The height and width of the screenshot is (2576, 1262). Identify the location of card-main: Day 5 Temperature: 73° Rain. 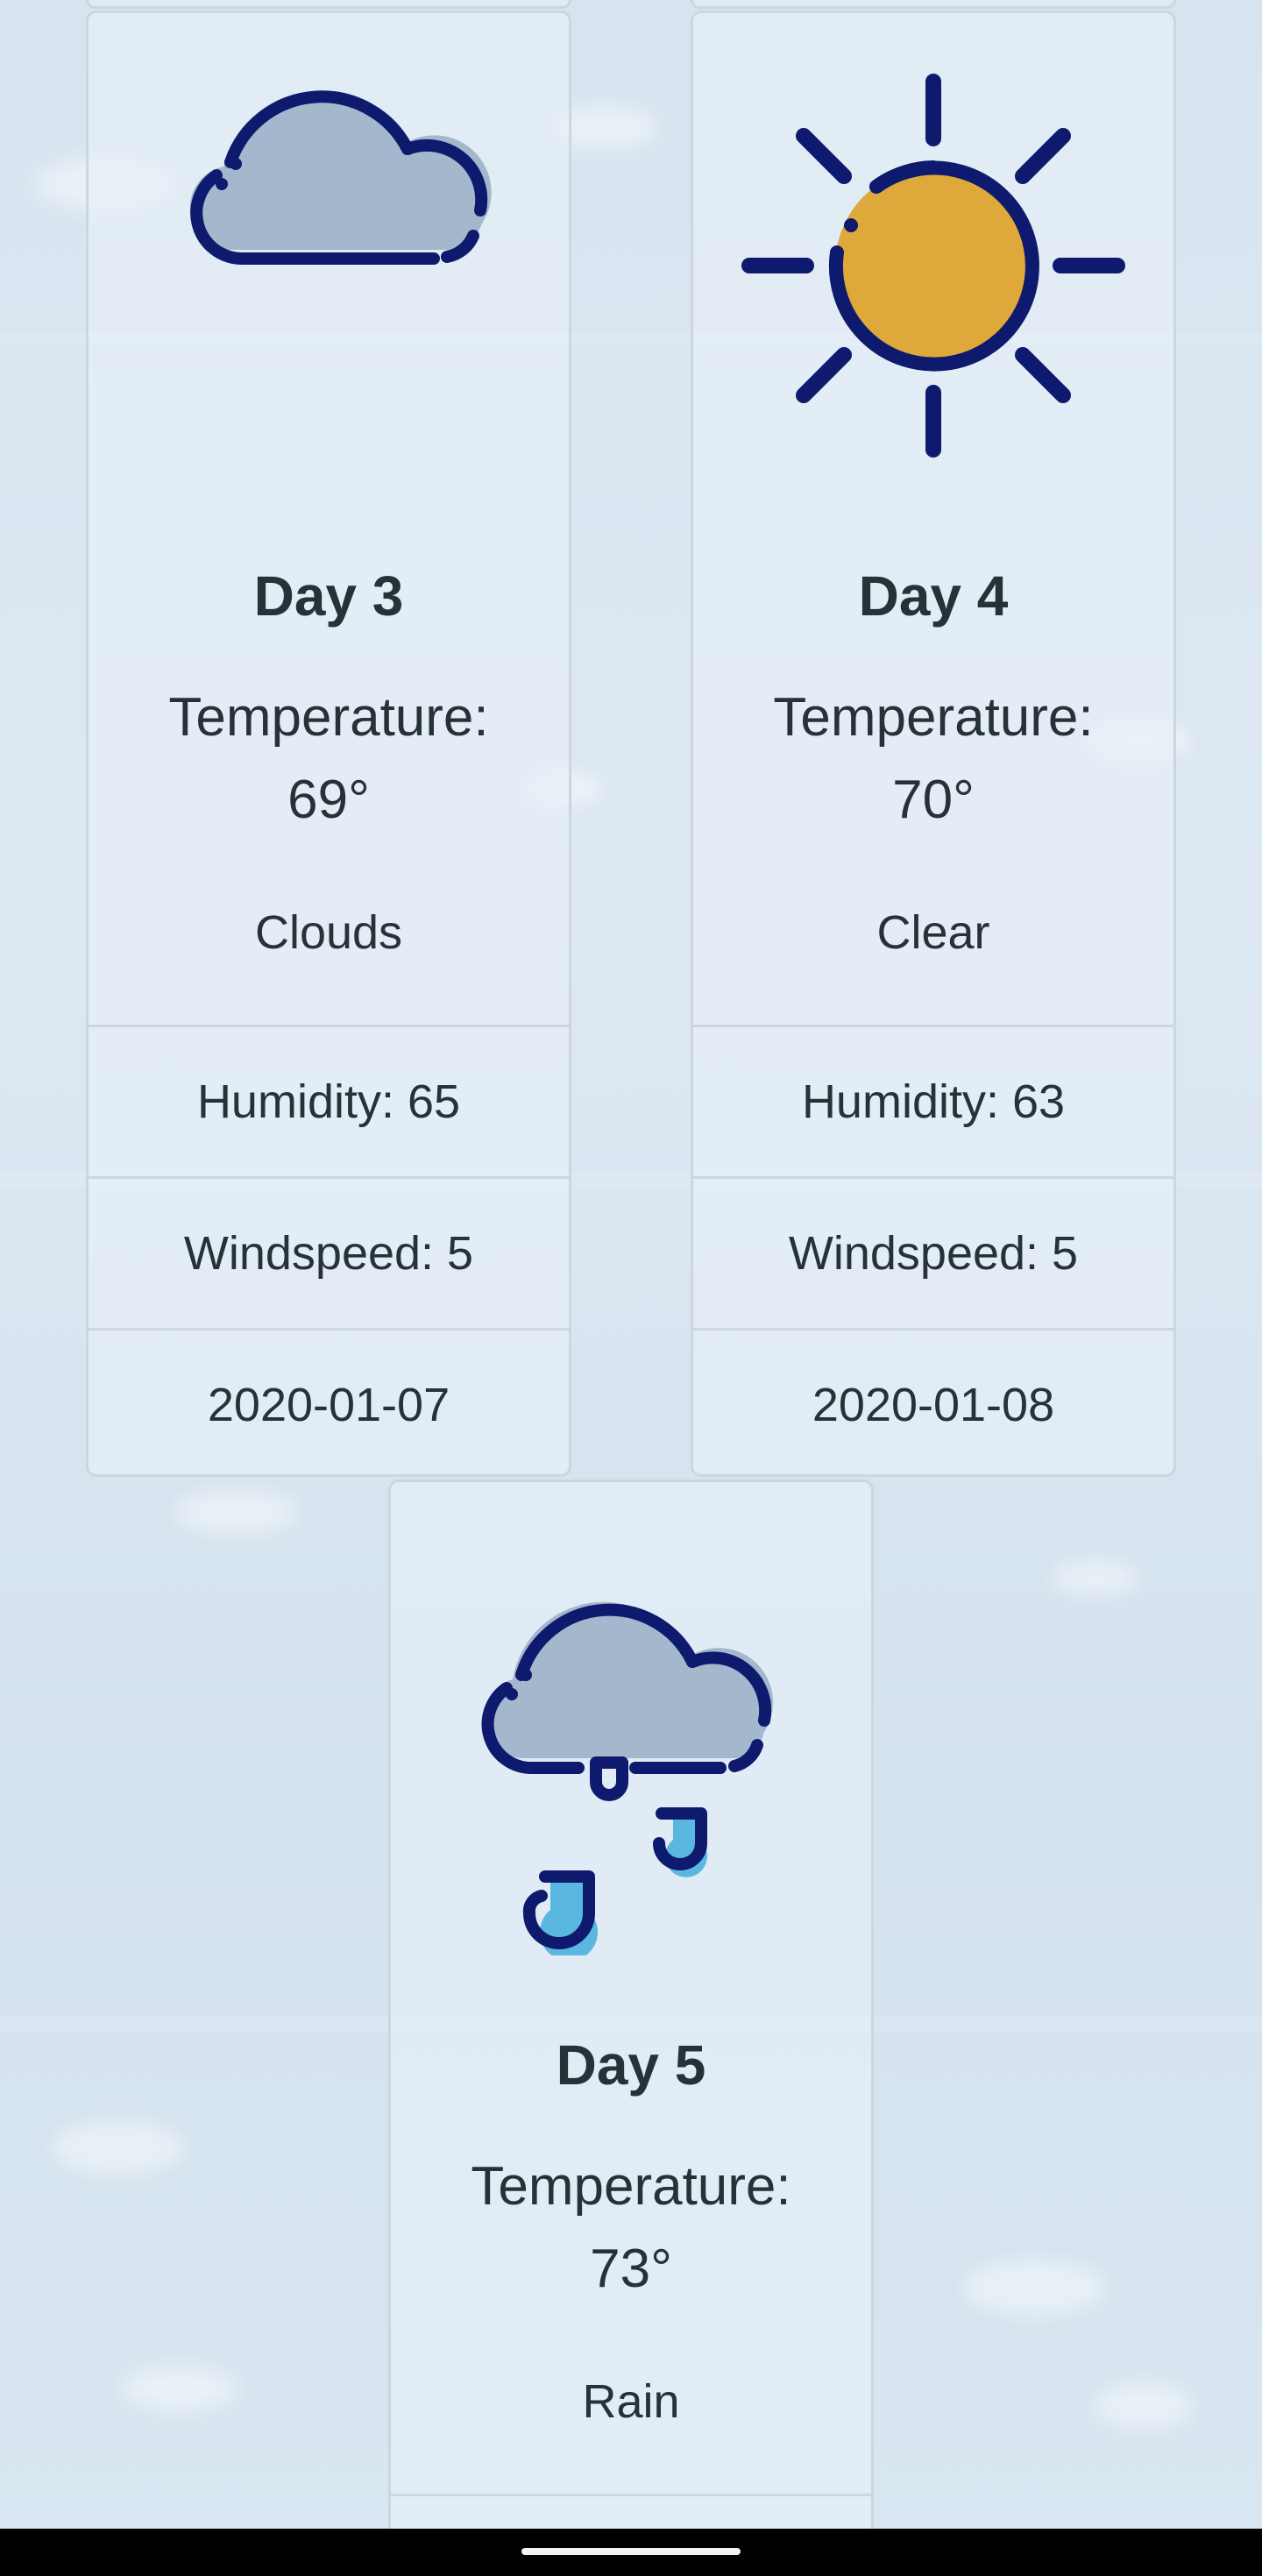
(631, 1988).